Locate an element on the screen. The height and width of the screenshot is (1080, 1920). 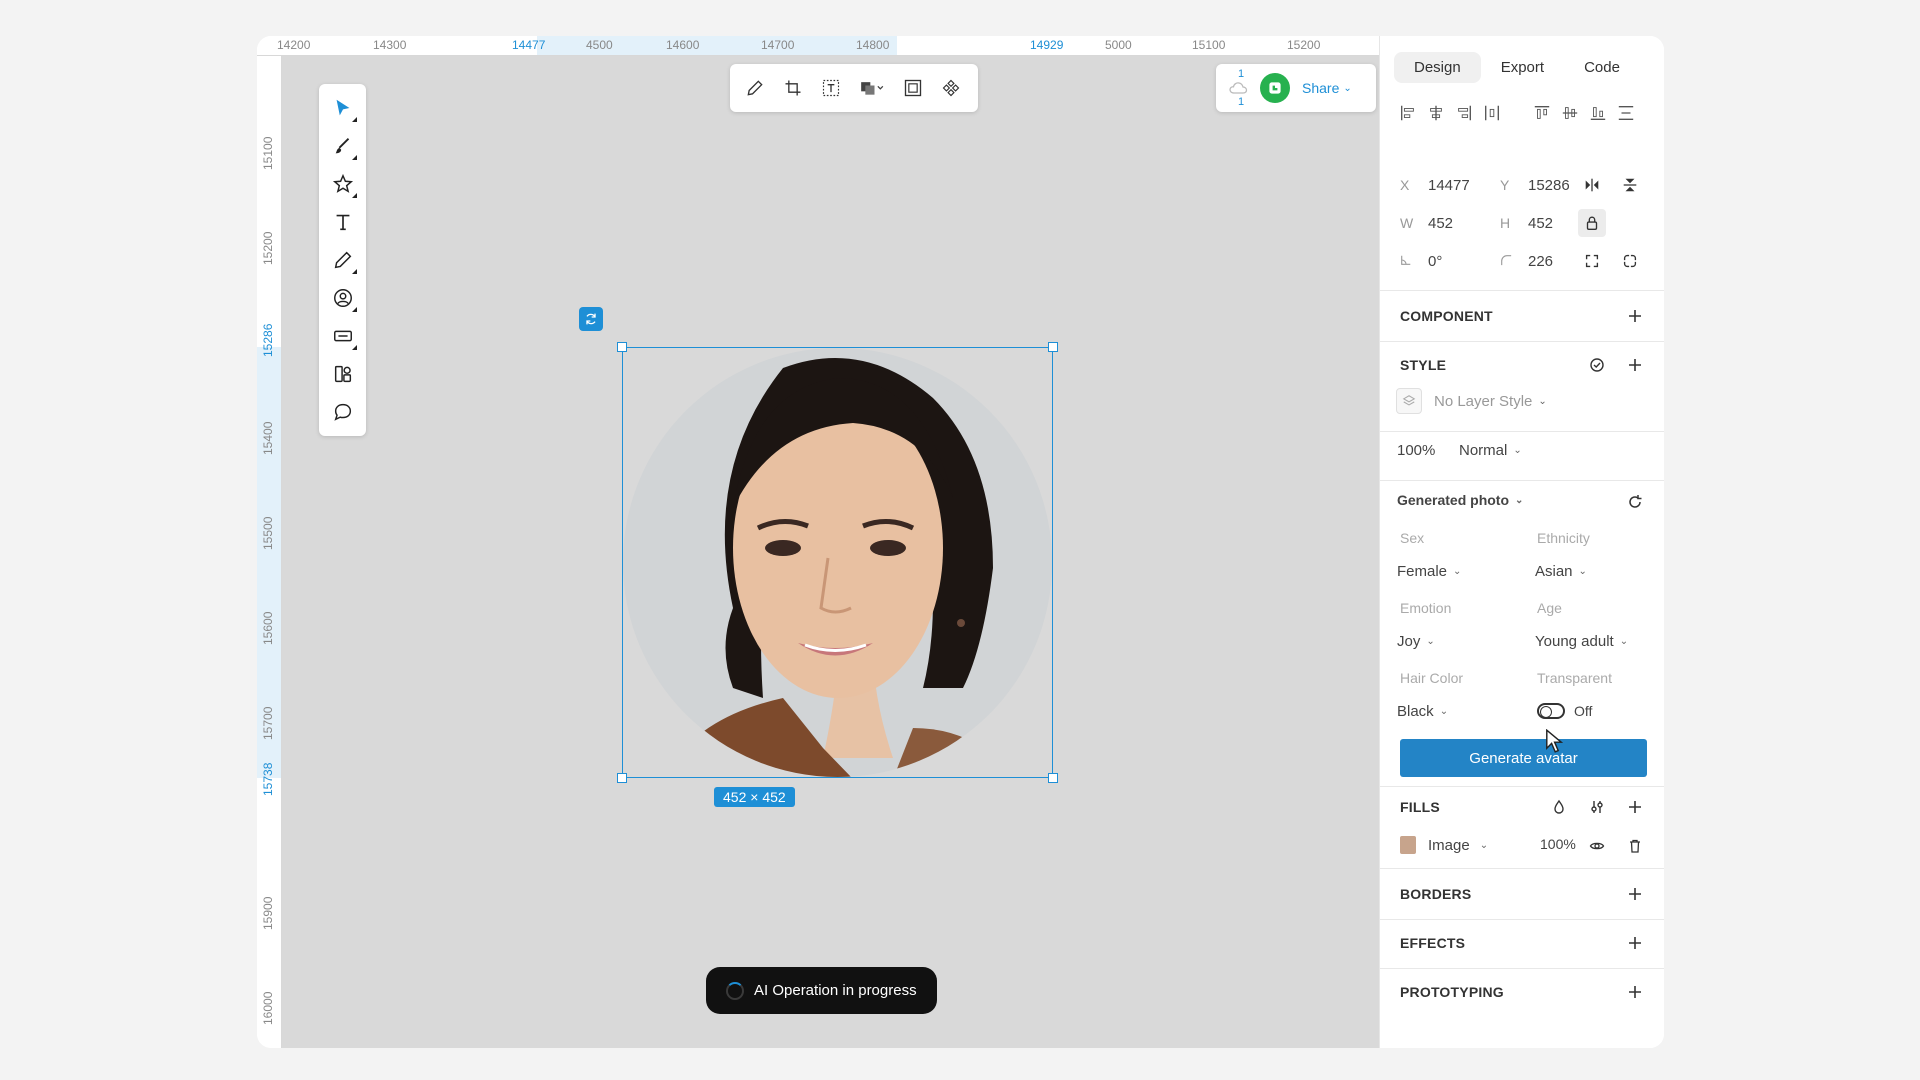
borders-title: BORDERS is located at coordinates (1436, 894).